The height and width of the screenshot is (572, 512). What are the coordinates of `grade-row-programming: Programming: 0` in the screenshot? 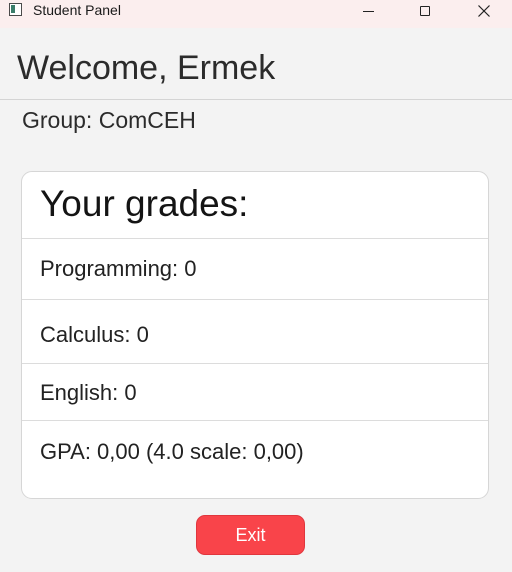 It's located at (118, 268).